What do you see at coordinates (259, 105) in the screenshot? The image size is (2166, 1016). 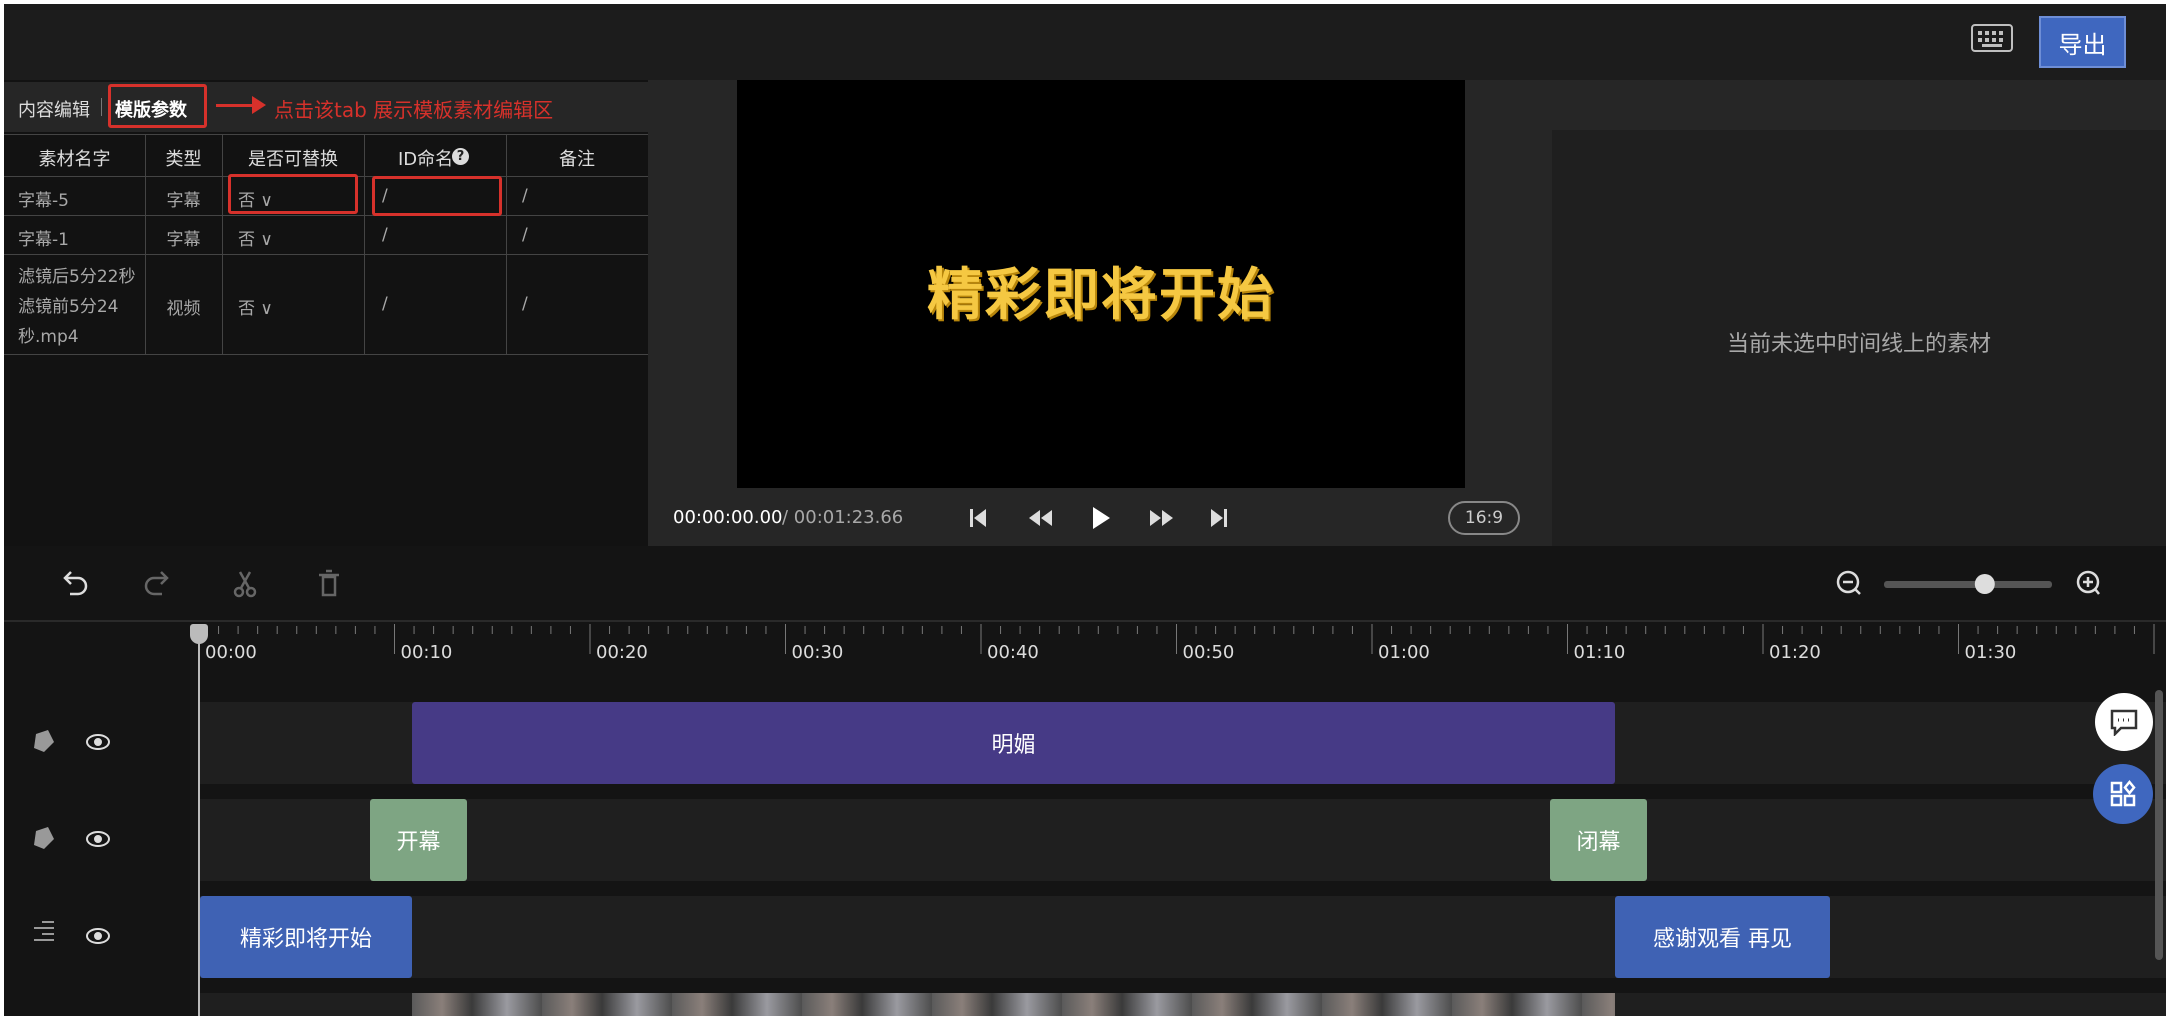 I see `annotation-arrow-head` at bounding box center [259, 105].